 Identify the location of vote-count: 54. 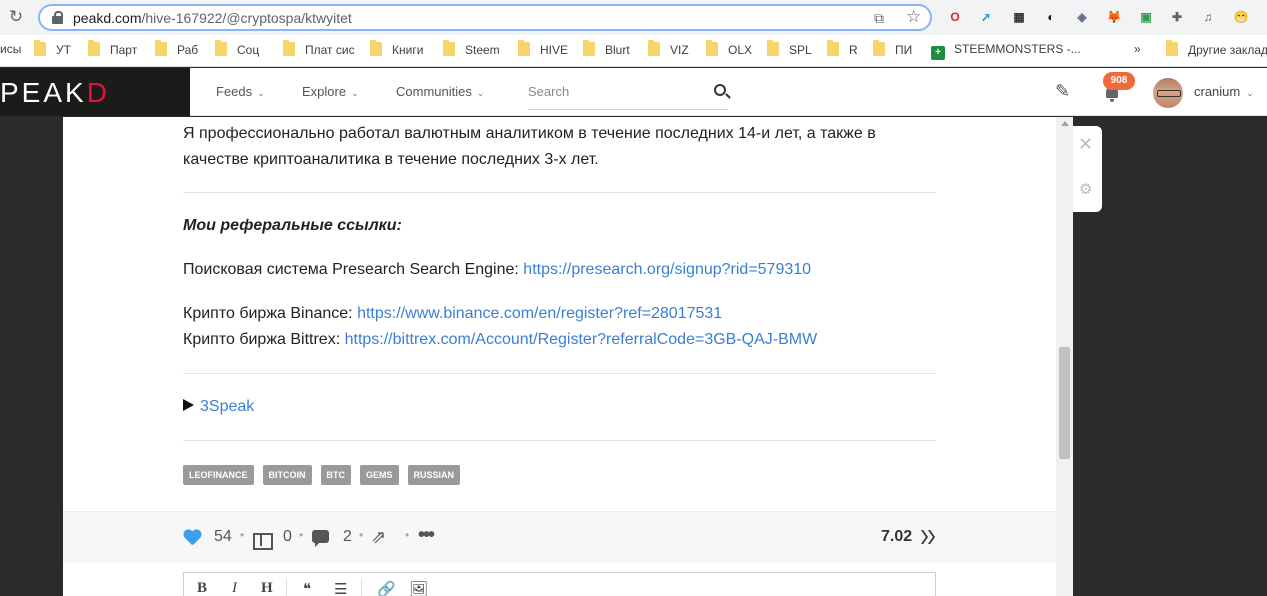
(223, 537).